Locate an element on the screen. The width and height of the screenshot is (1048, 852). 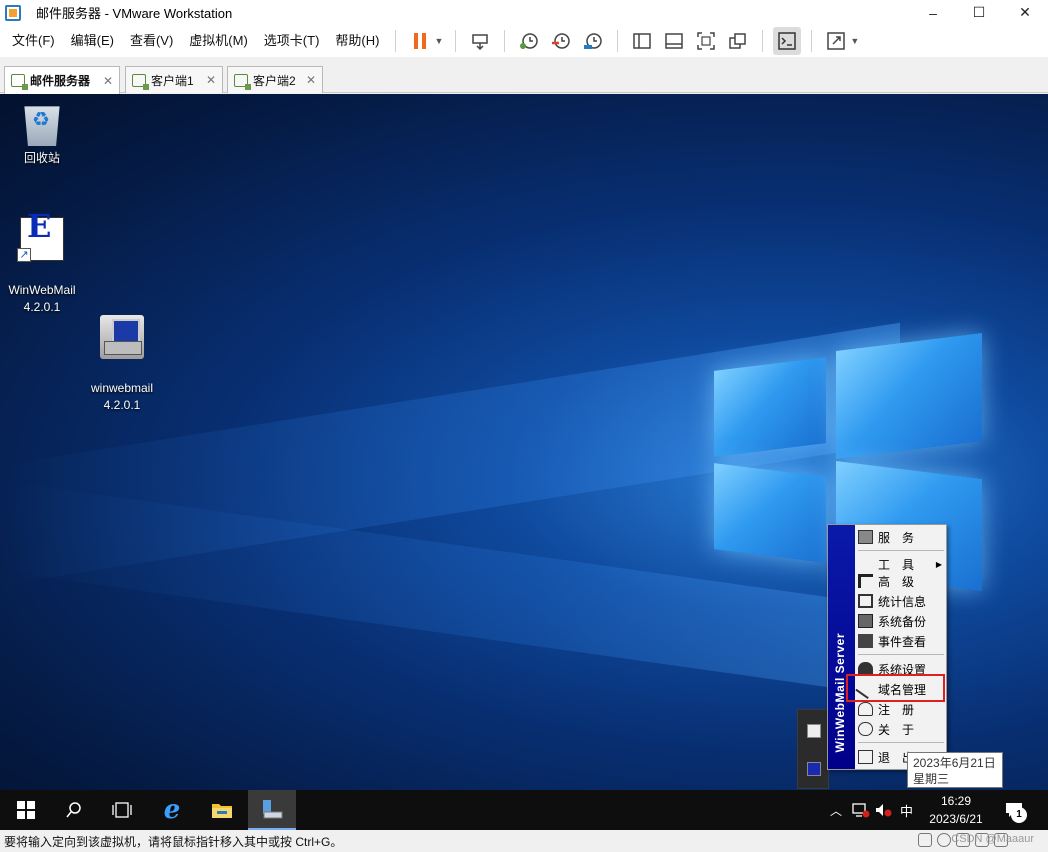
taskbar-edge: e is located at coordinates (172, 810).